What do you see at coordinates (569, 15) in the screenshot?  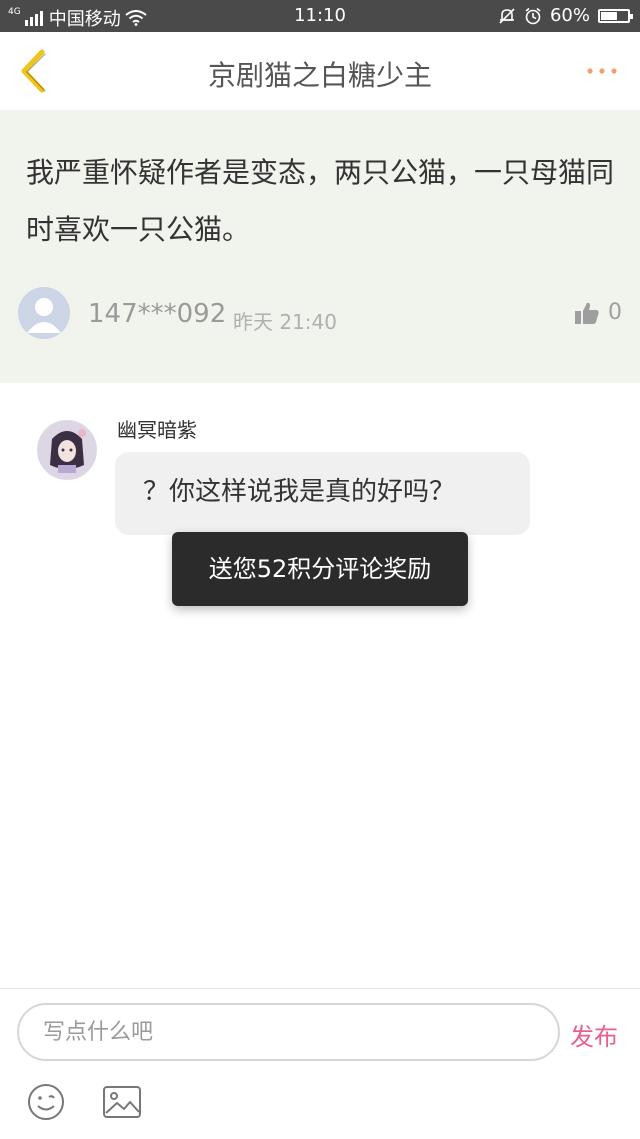 I see `battery-percent: 60%` at bounding box center [569, 15].